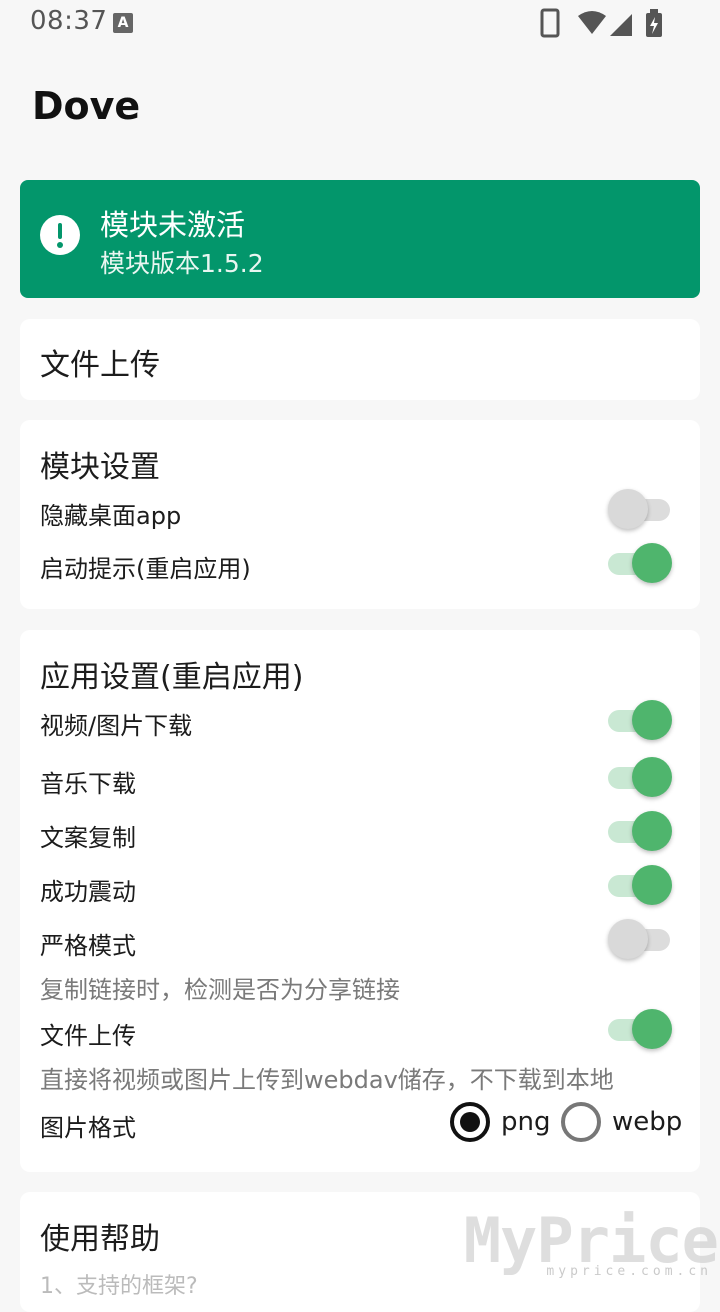  What do you see at coordinates (470, 1122) in the screenshot?
I see `png-radio` at bounding box center [470, 1122].